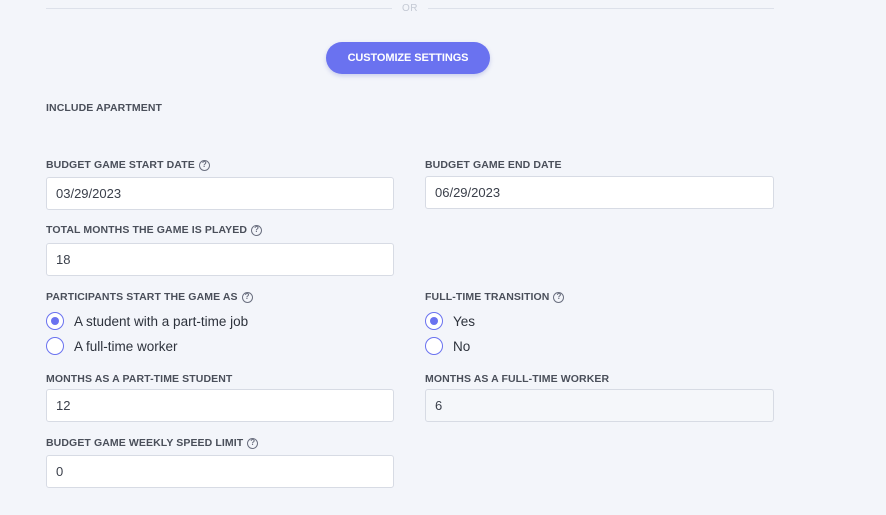  I want to click on participants-label-text: PARTICIPANTS START THE GAME AS, so click(142, 297).